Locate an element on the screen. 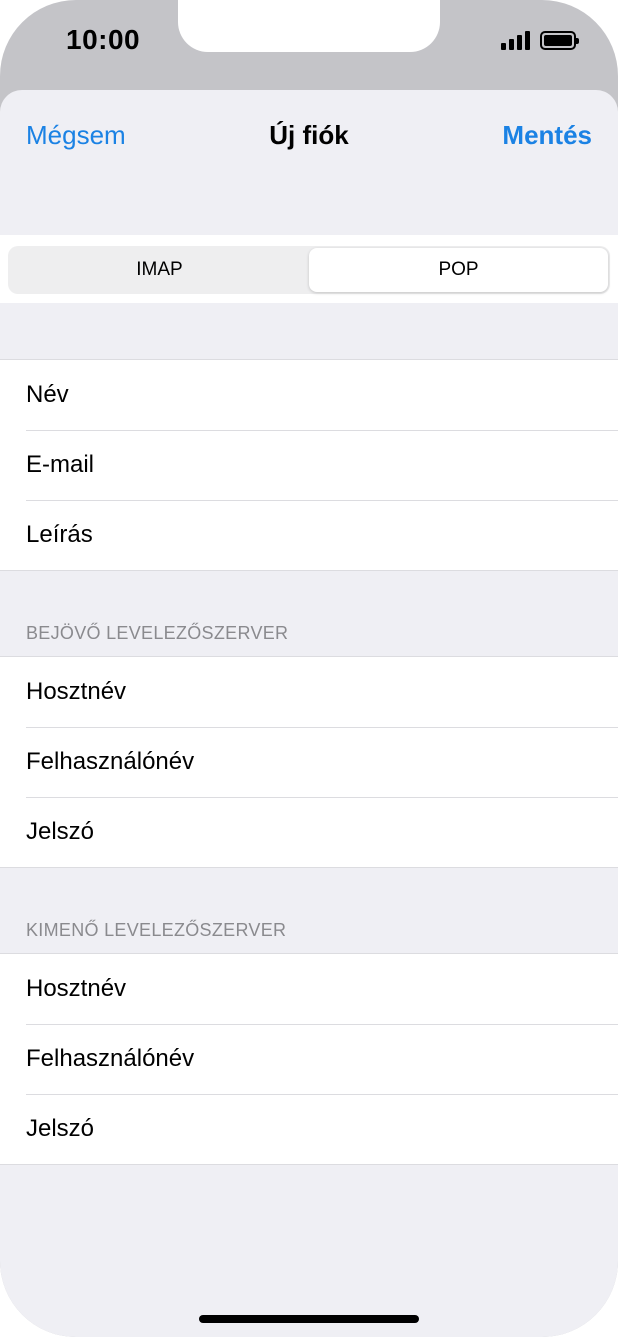  segment-pop: POP is located at coordinates (458, 270).